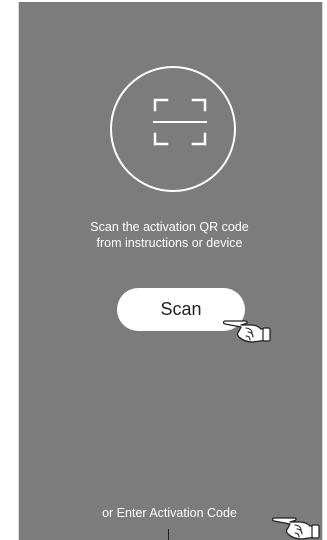  What do you see at coordinates (180, 122) in the screenshot?
I see `qr-scan-frame-icon` at bounding box center [180, 122].